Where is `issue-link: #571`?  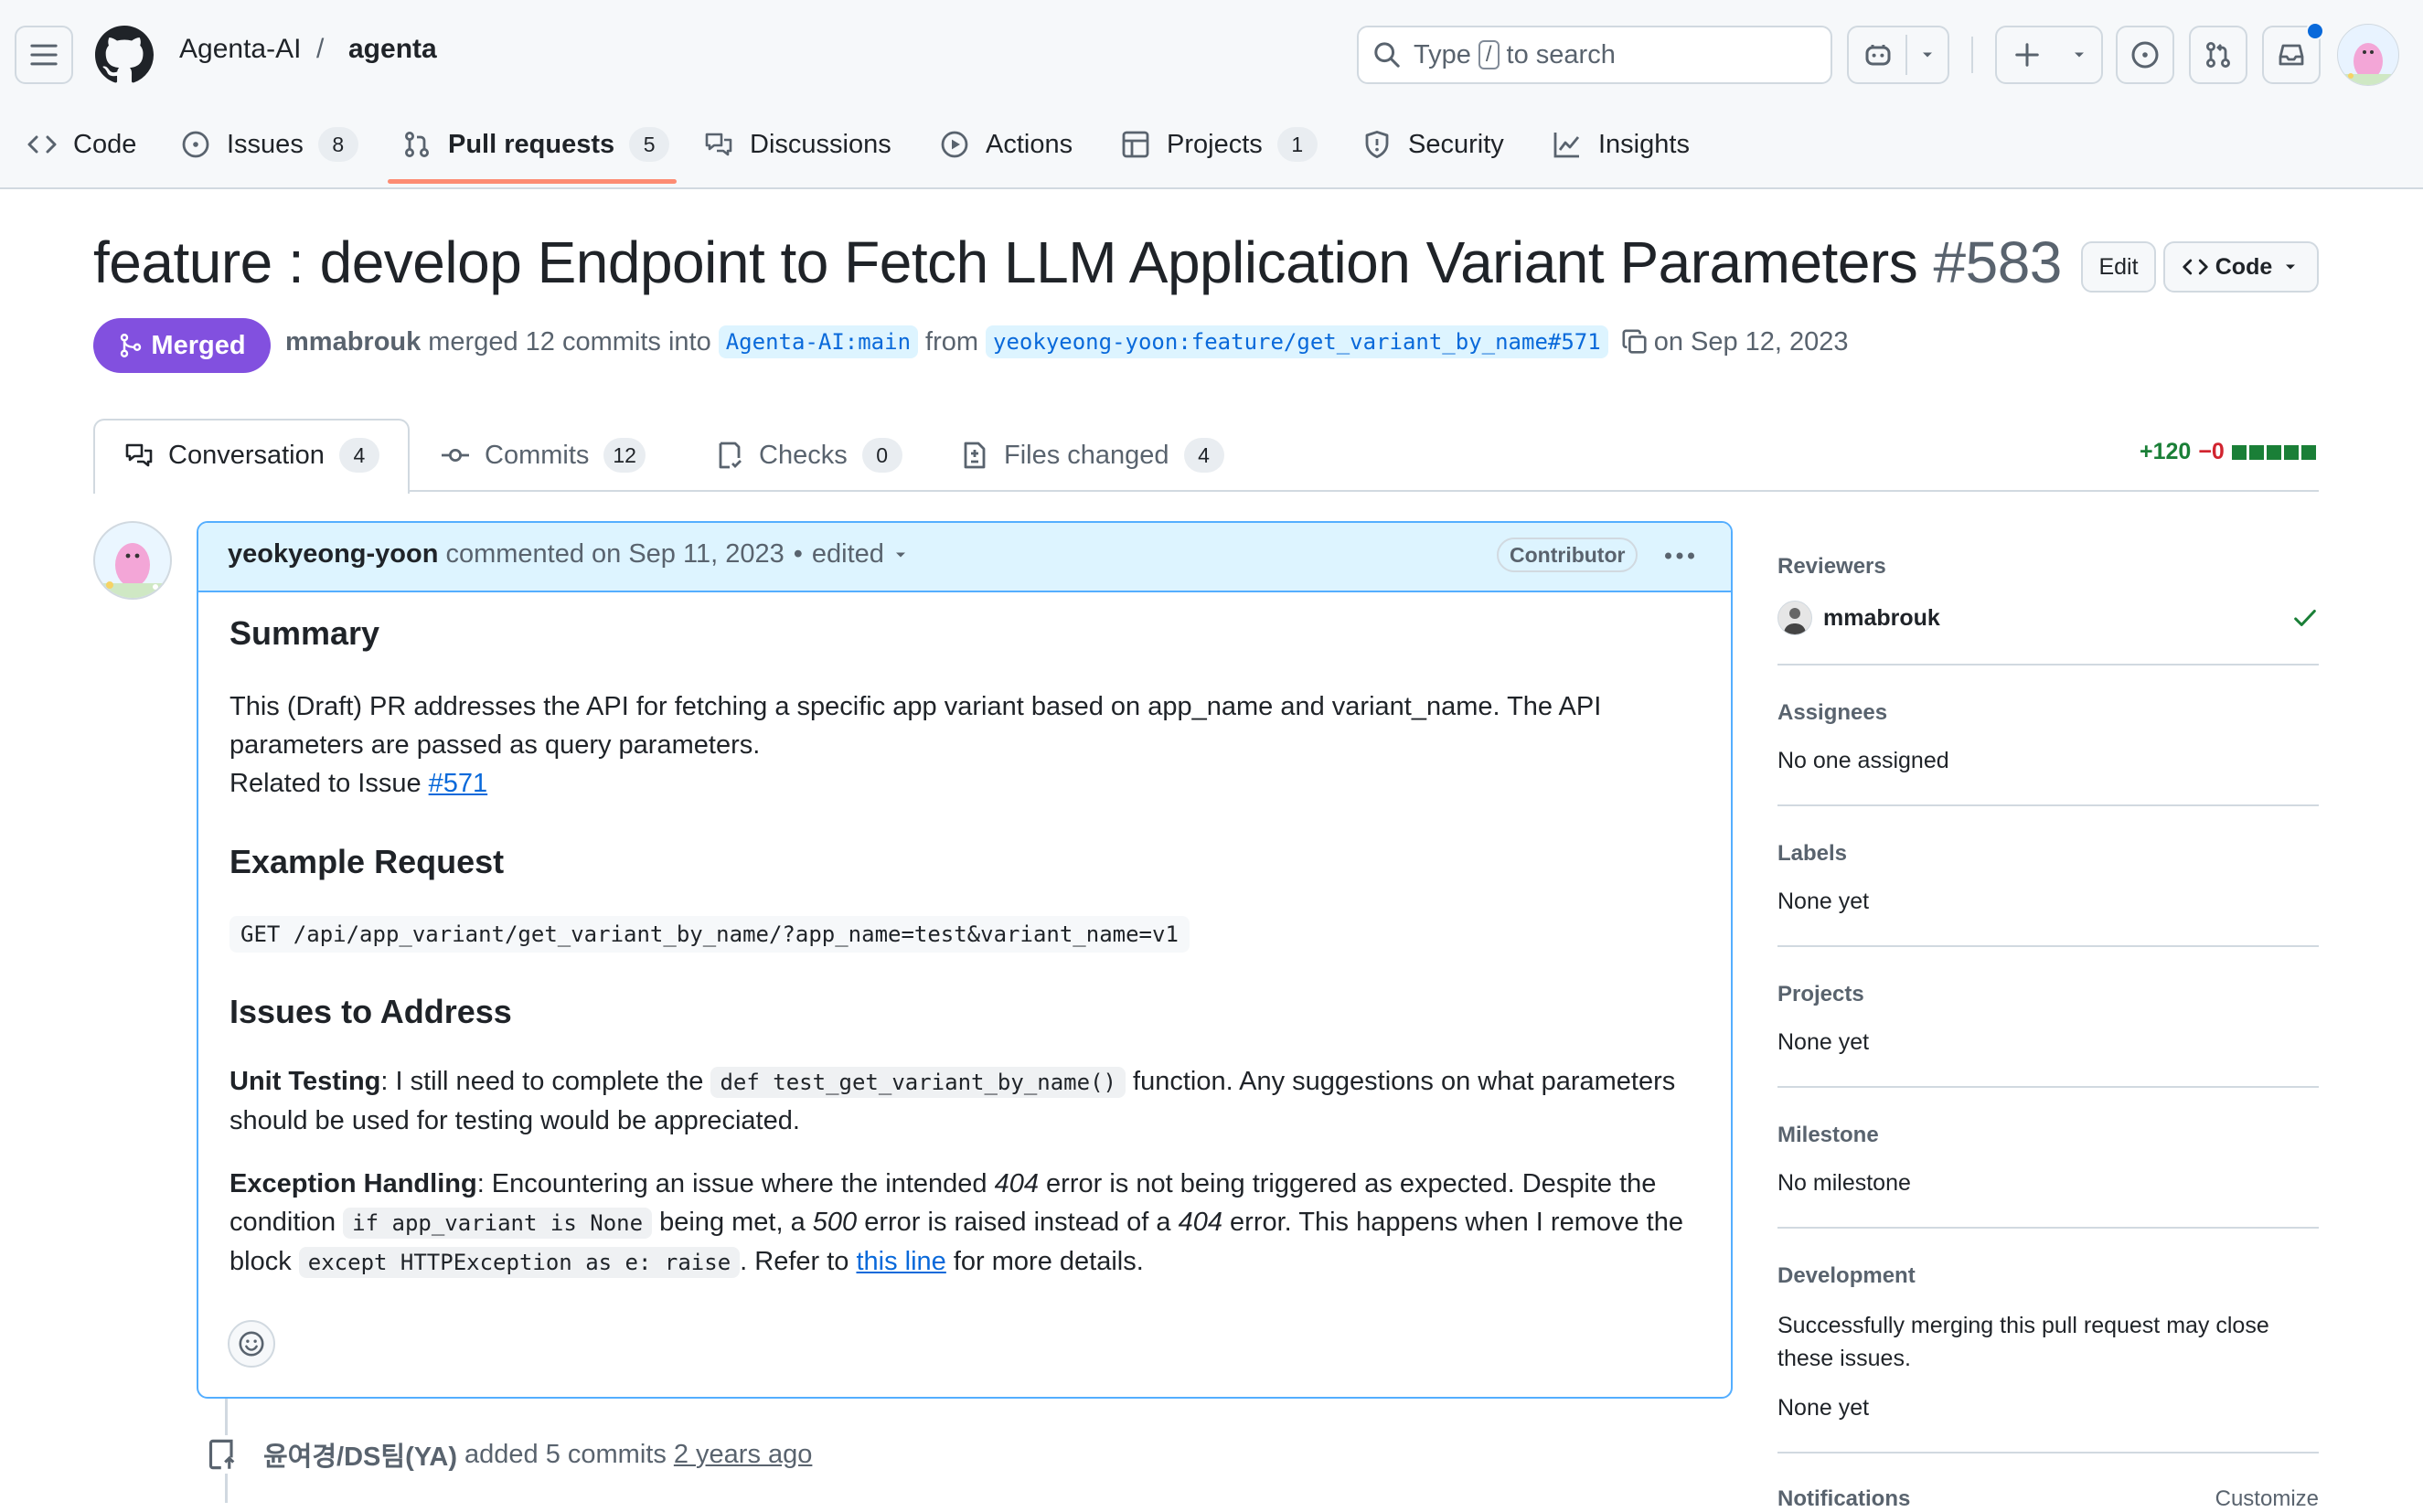
issue-link: #571 is located at coordinates (458, 783).